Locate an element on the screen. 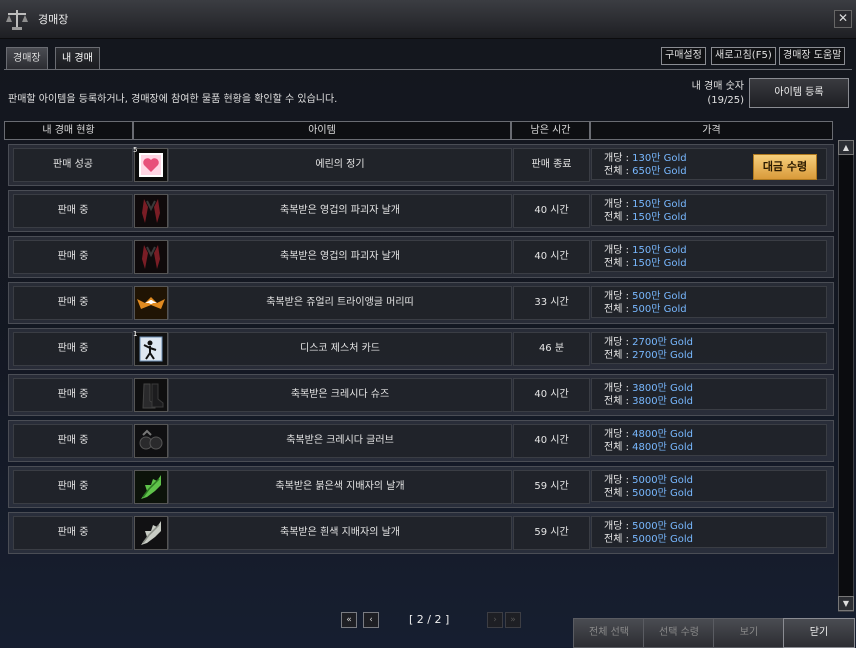 This screenshot has width=856, height=648. dark-wings-icon is located at coordinates (151, 211).